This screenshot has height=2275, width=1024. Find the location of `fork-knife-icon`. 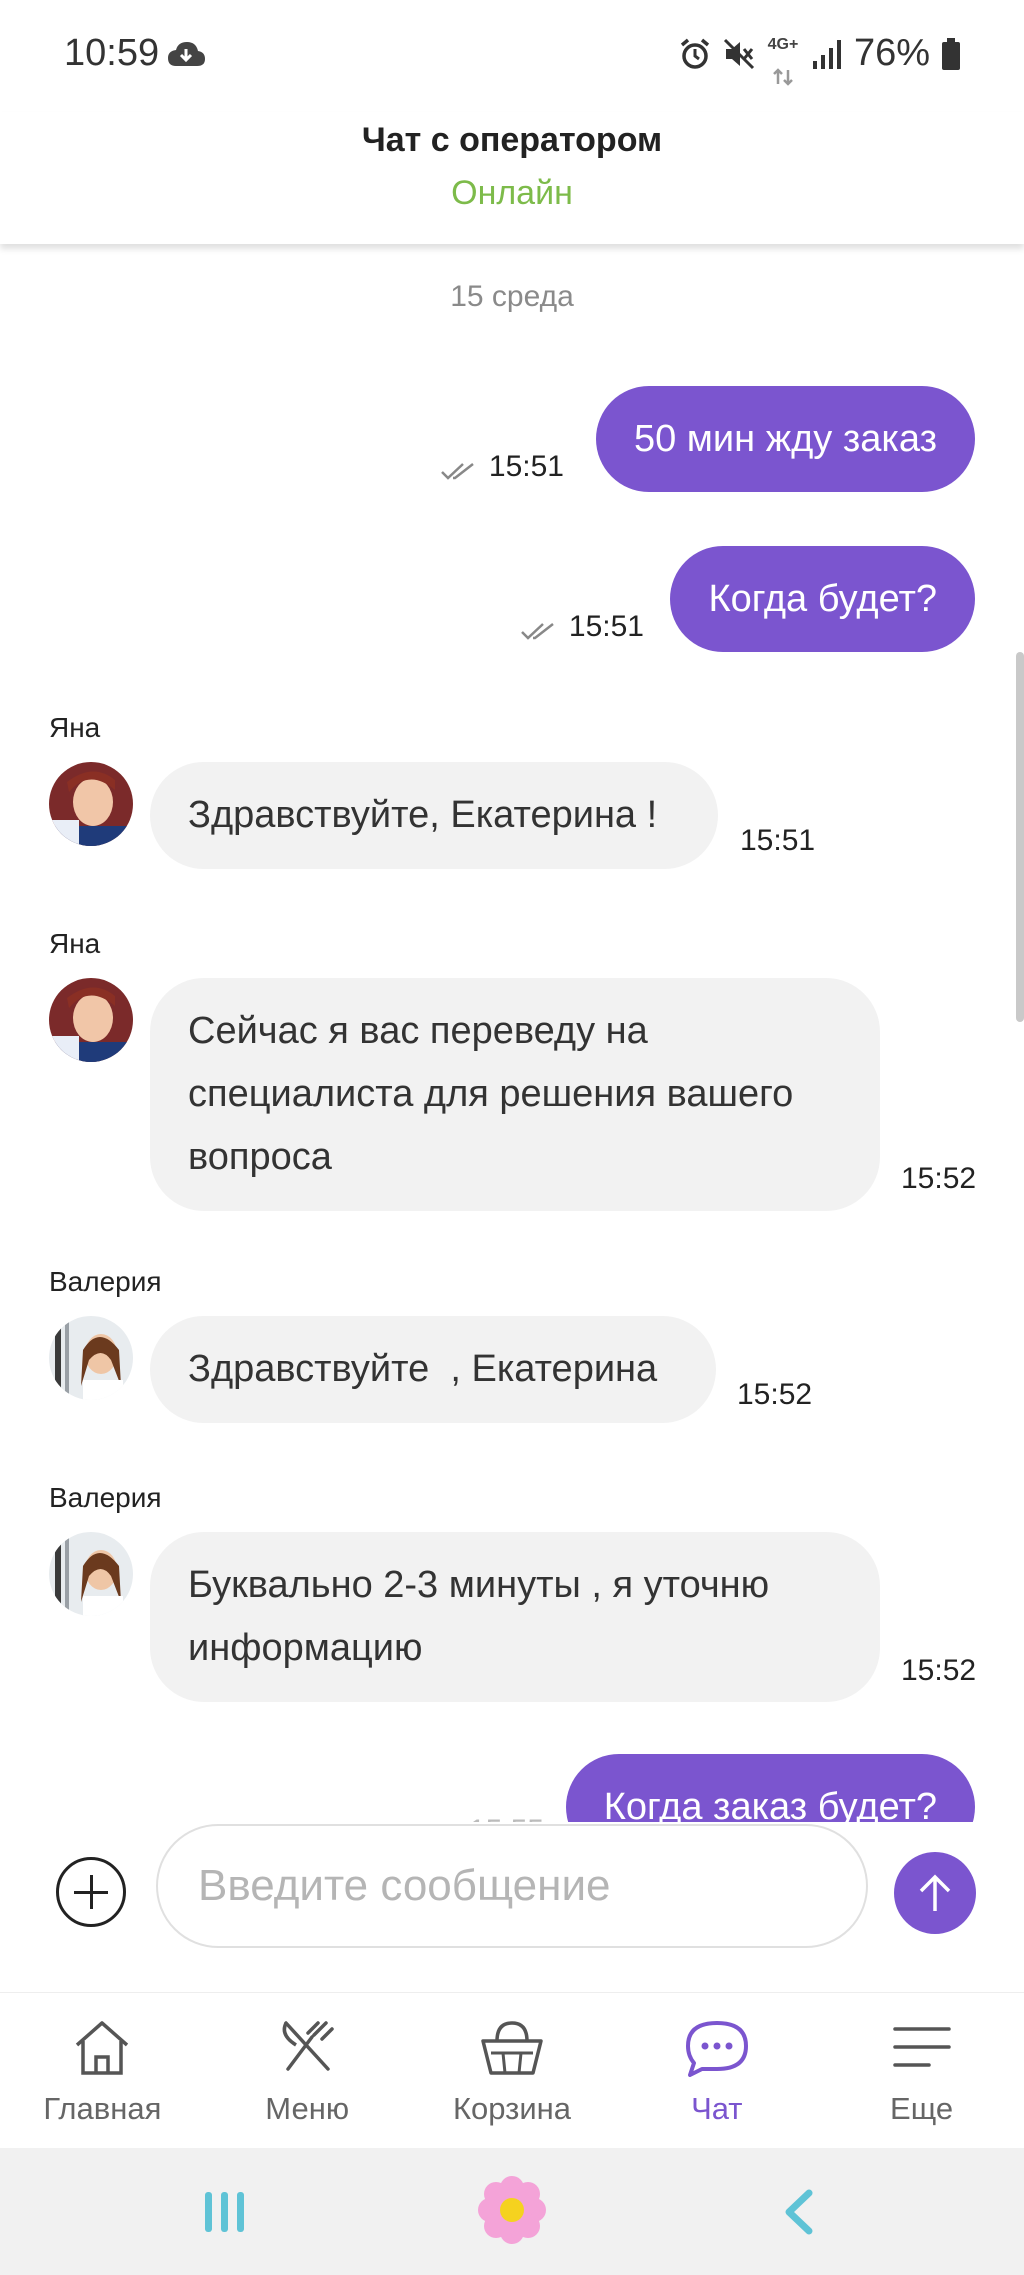

fork-knife-icon is located at coordinates (307, 2048).